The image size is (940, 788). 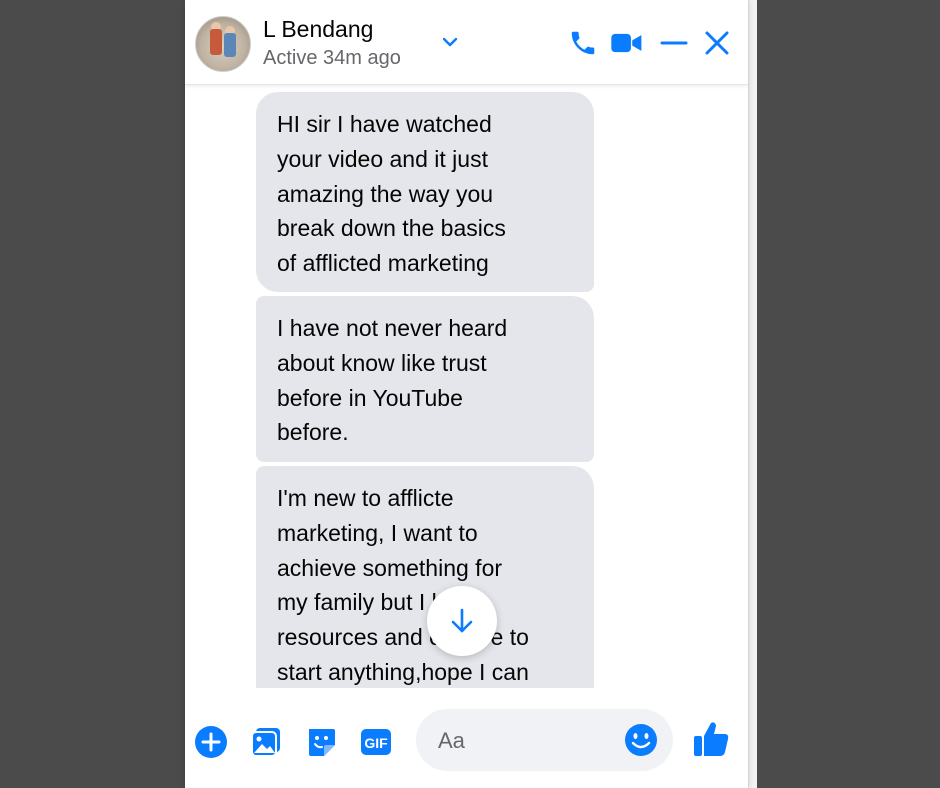 I want to click on gif-icon: GIF, so click(x=376, y=742).